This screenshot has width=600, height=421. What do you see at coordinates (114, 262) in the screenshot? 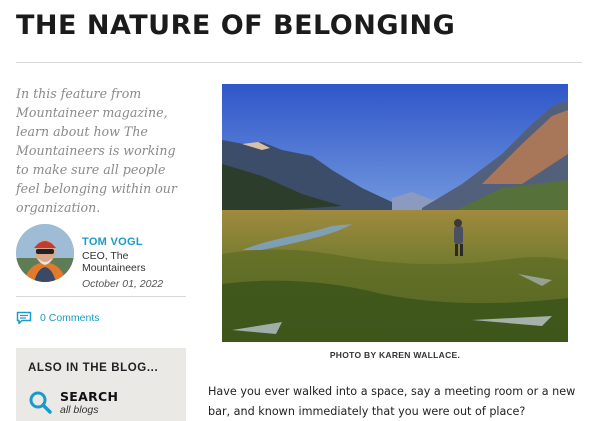
I see `author-role: CEO, The Mountaineers` at bounding box center [114, 262].